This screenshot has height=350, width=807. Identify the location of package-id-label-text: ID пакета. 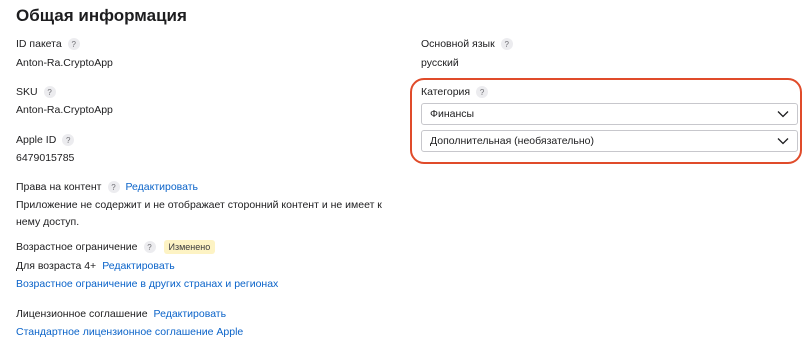
(39, 44).